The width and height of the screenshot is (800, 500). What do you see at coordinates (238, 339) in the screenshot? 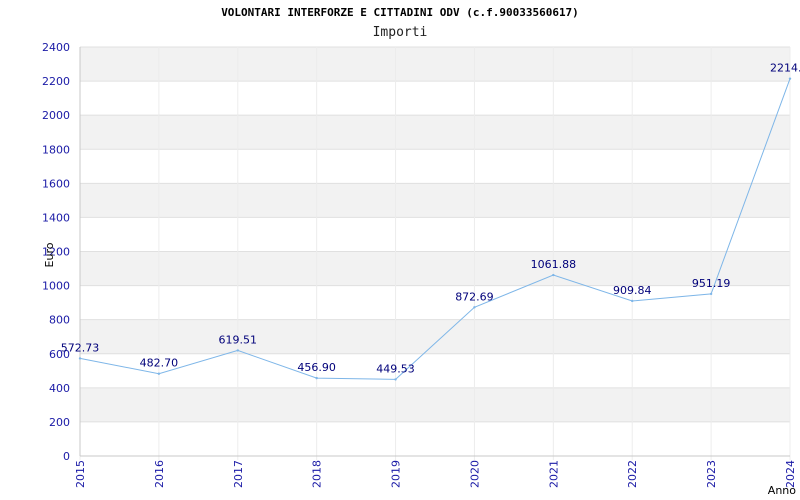
I see `data-label: 619.51` at bounding box center [238, 339].